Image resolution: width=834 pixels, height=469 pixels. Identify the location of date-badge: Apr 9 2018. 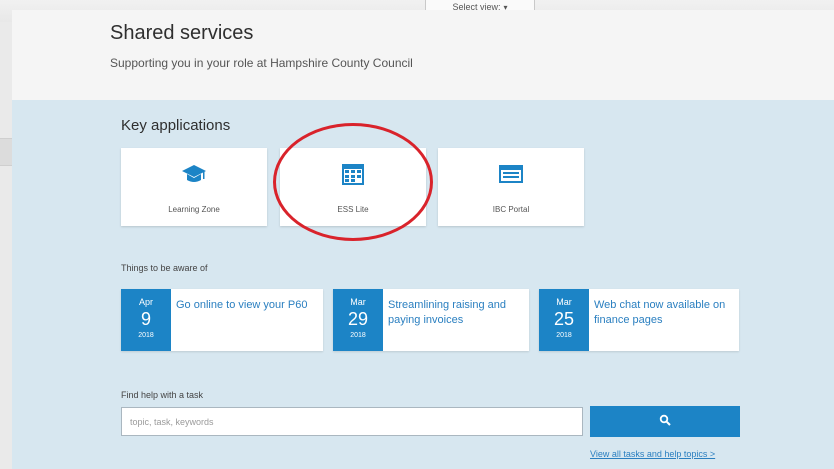
(146, 320).